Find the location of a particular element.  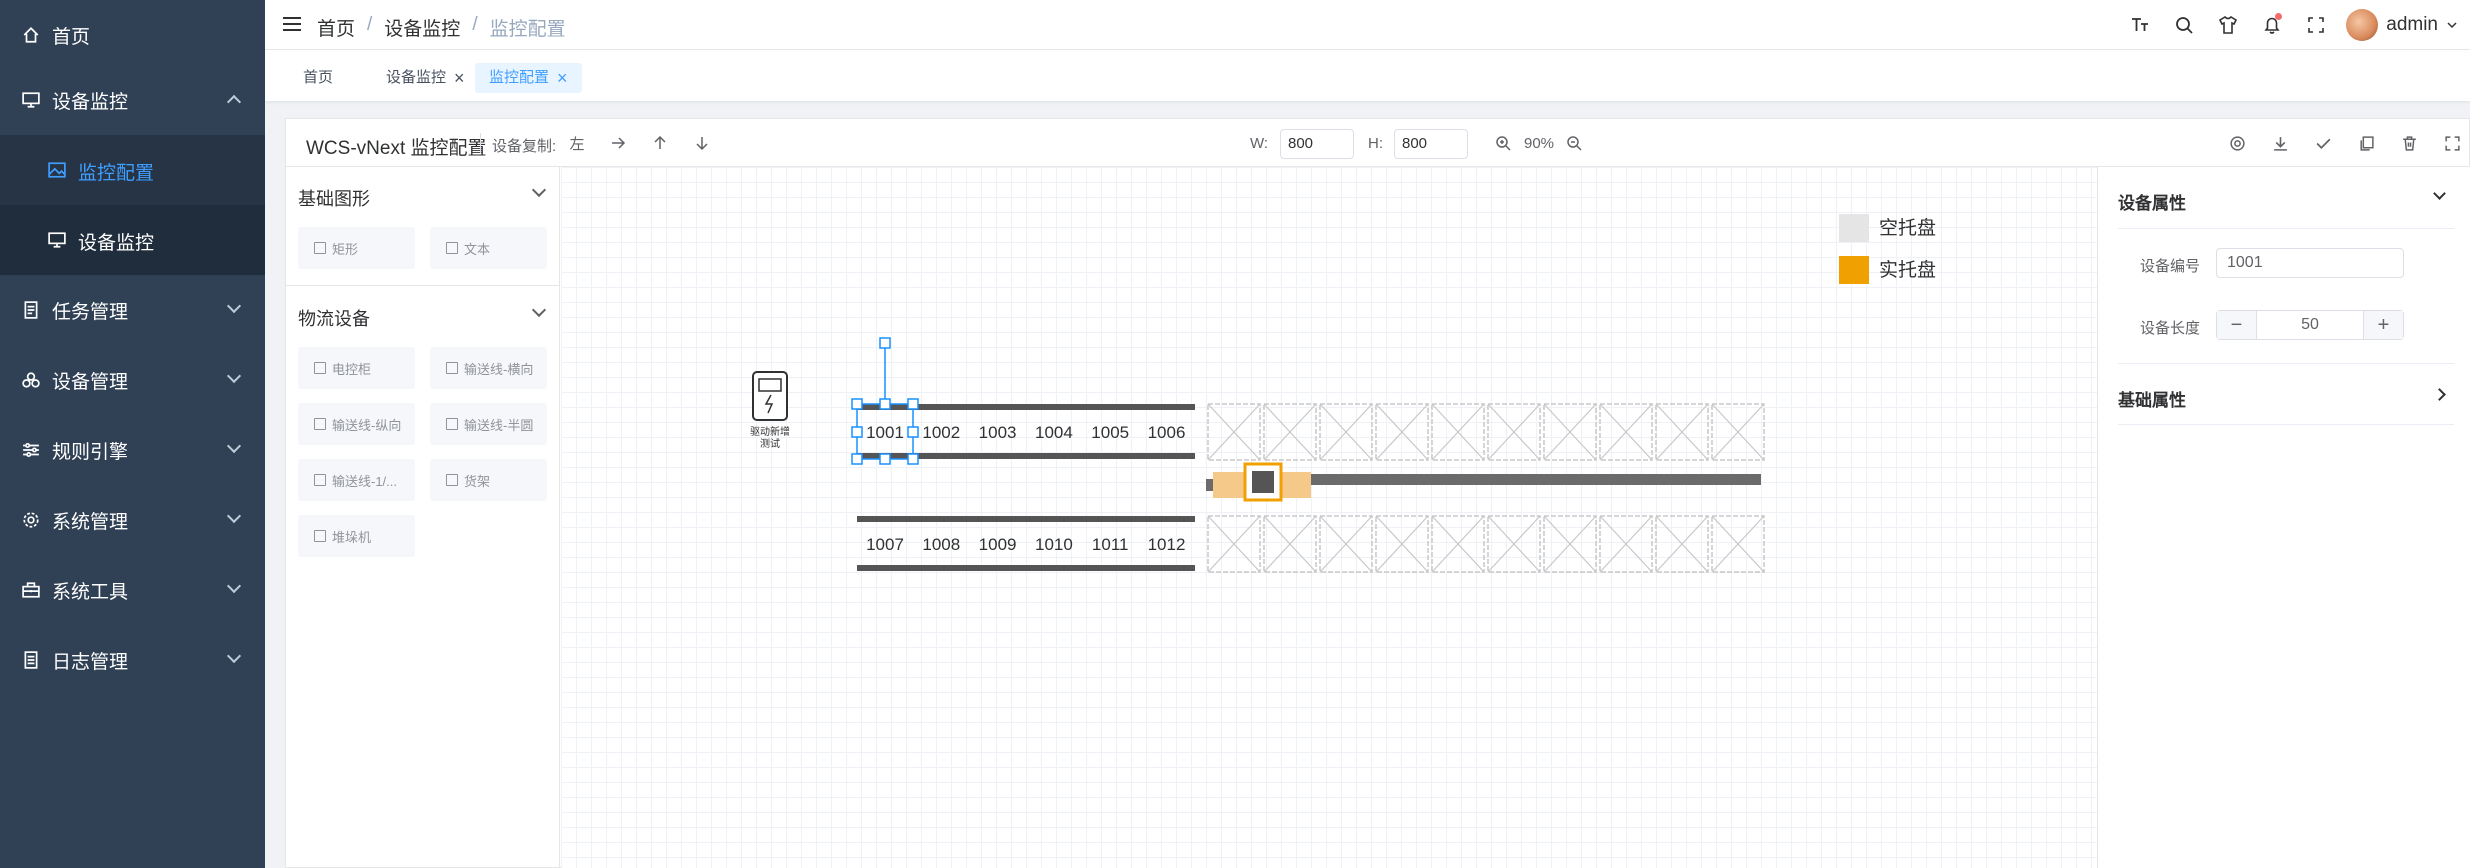

palette-item-shelf: 货架 is located at coordinates (488, 480).